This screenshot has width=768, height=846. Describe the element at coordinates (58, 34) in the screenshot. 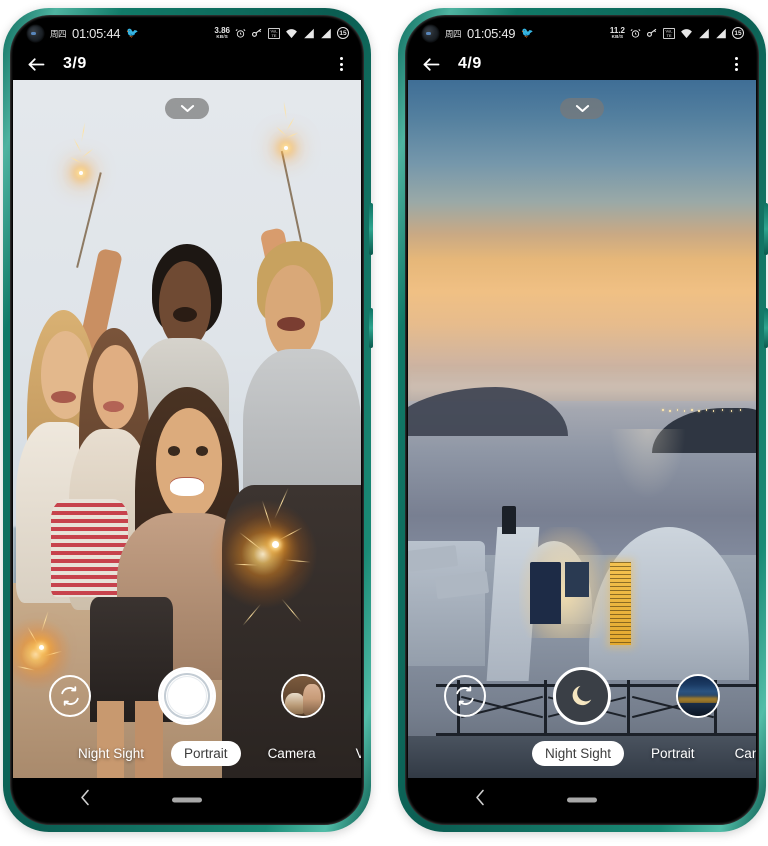

I see `status-day-label: 周四` at that location.